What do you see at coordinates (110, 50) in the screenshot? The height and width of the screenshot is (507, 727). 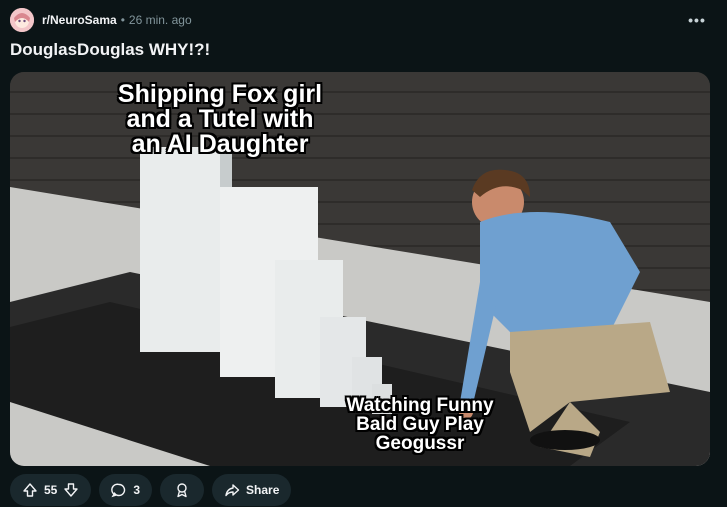 I see `post-title: DouglasDouglas WHY!?!` at bounding box center [110, 50].